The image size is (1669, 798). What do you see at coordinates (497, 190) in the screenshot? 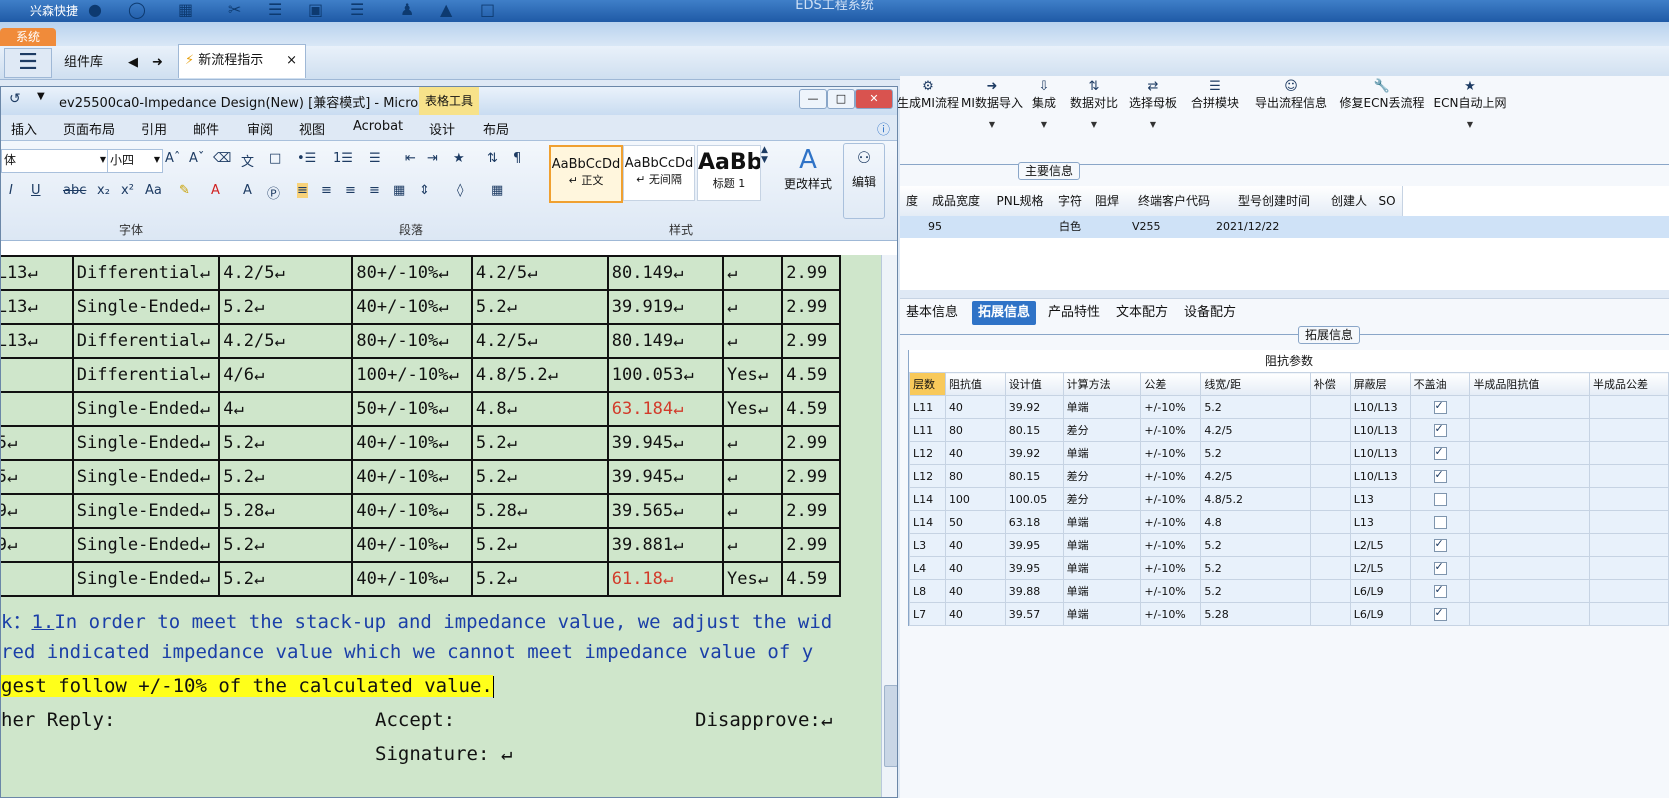
I see `borders-icon: ▦` at bounding box center [497, 190].